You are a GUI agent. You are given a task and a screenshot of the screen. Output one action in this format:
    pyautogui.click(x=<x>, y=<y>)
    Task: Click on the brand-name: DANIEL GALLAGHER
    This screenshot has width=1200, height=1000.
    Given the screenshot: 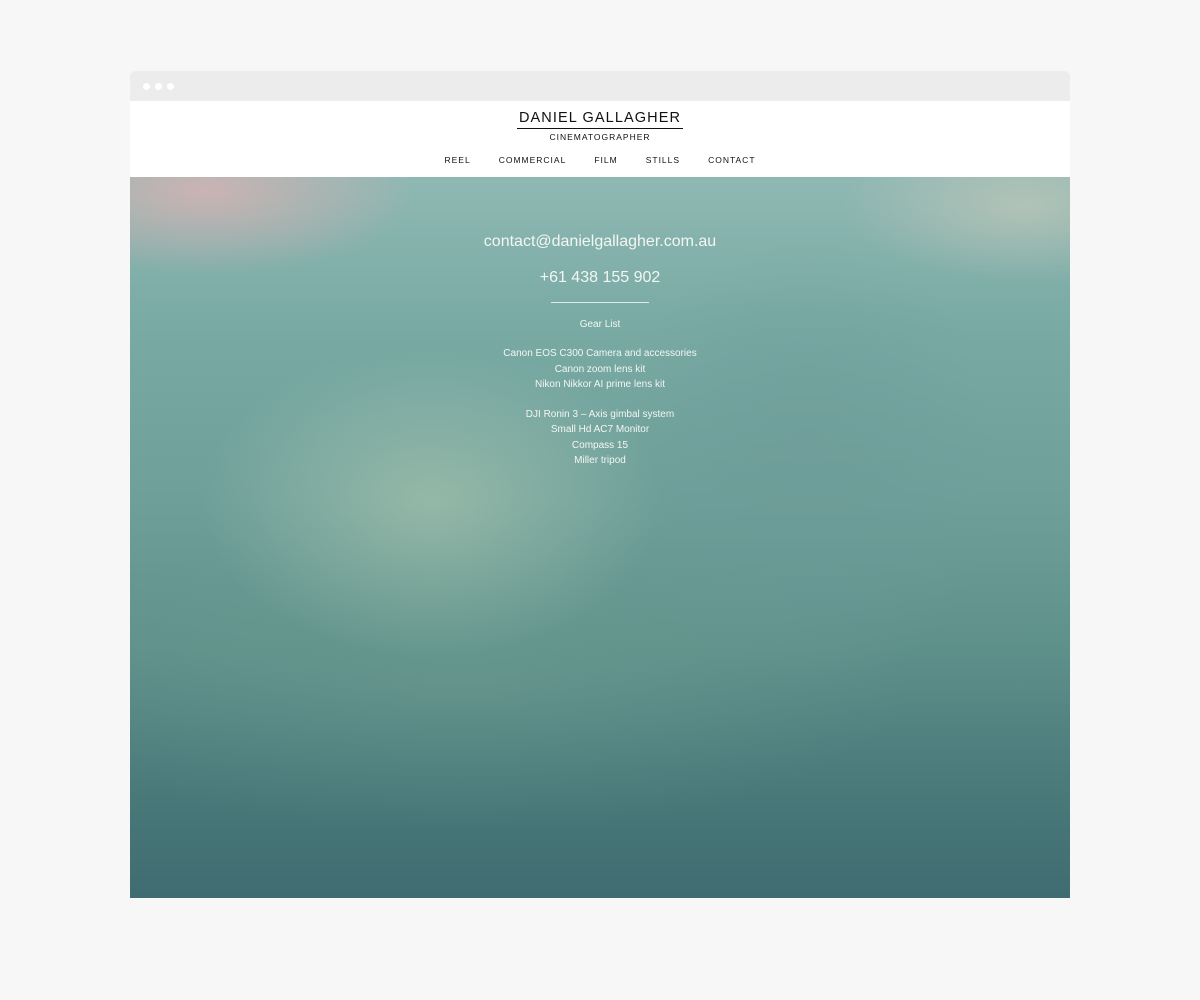 What is the action you would take?
    pyautogui.click(x=600, y=119)
    